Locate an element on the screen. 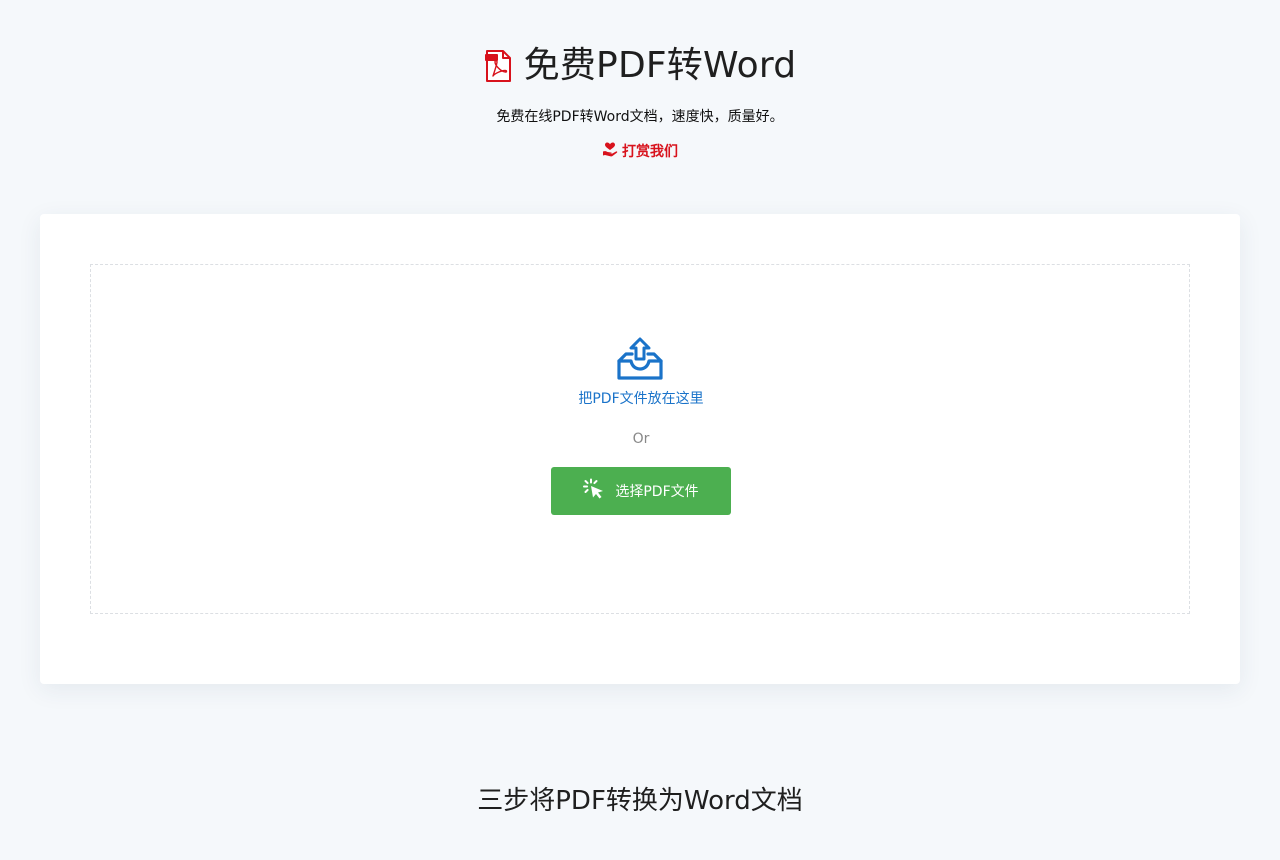 Image resolution: width=1280 pixels, height=860 pixels. donate-label: 打赏我们 is located at coordinates (650, 152).